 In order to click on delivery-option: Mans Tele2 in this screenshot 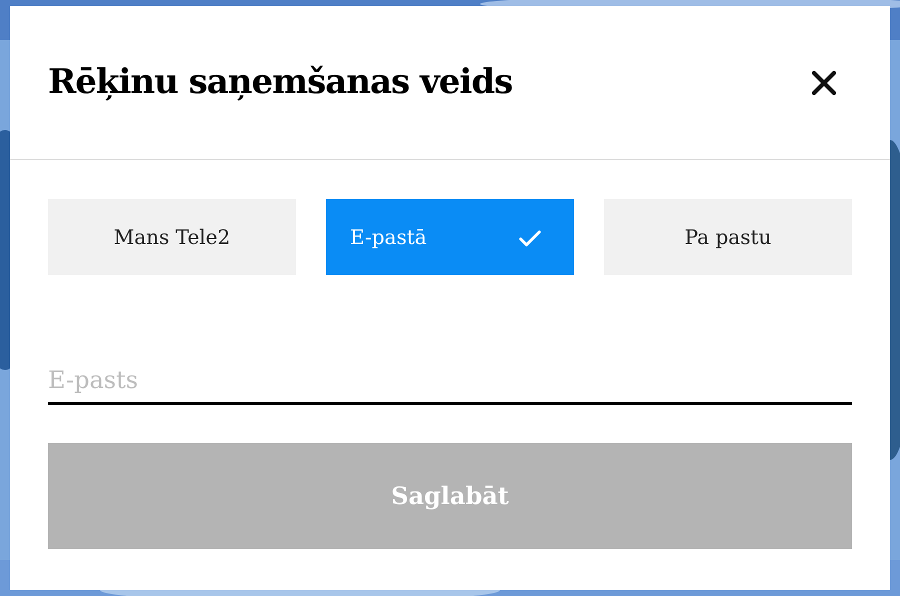, I will do `click(172, 237)`.